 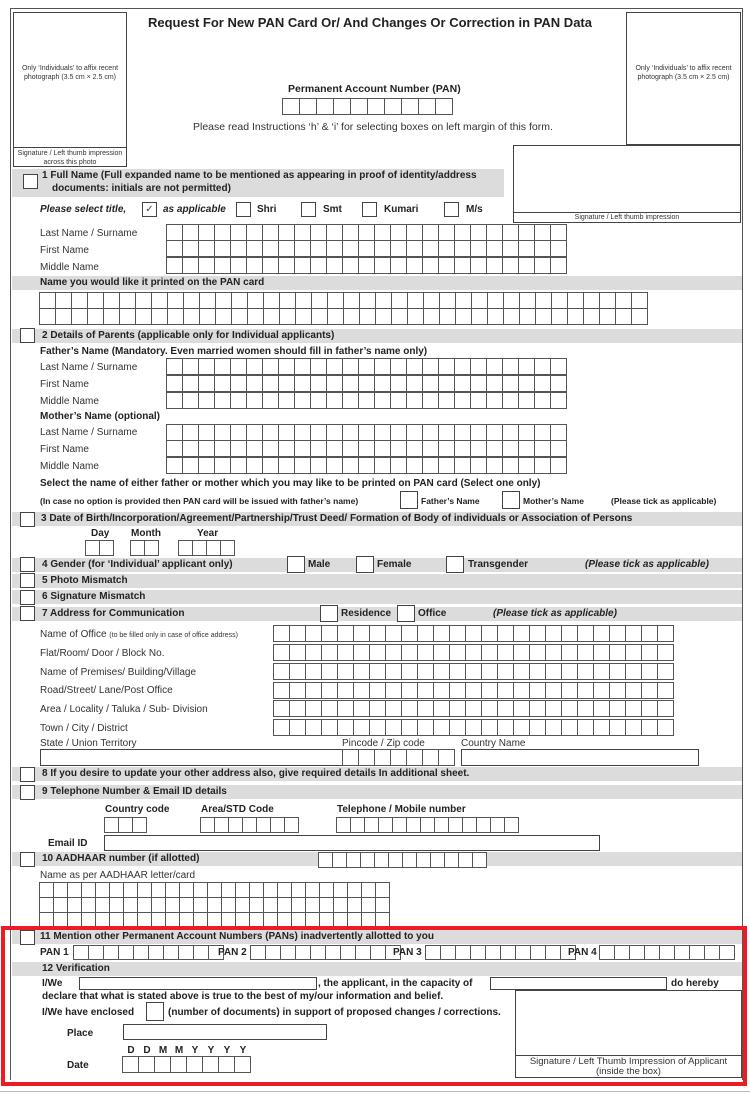 What do you see at coordinates (27, 613) in the screenshot?
I see `section-7-checkbox` at bounding box center [27, 613].